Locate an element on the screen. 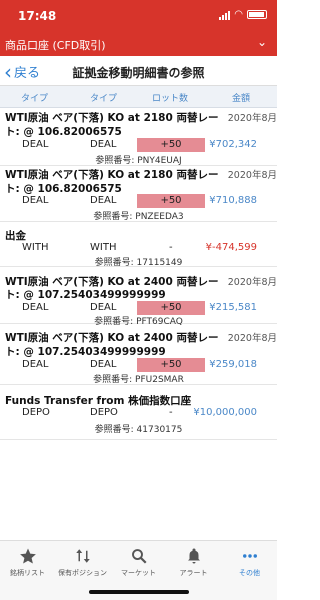  tab-more: その他 is located at coordinates (249, 562).